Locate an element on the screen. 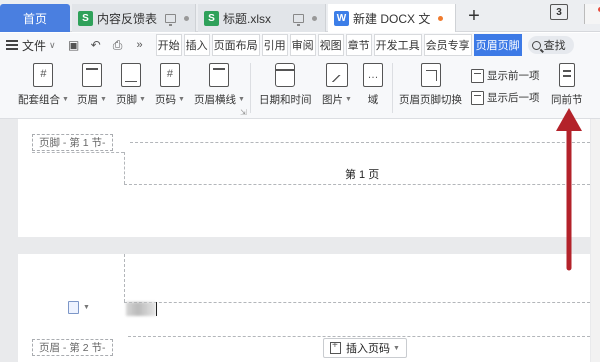  search-icon is located at coordinates (536, 45).